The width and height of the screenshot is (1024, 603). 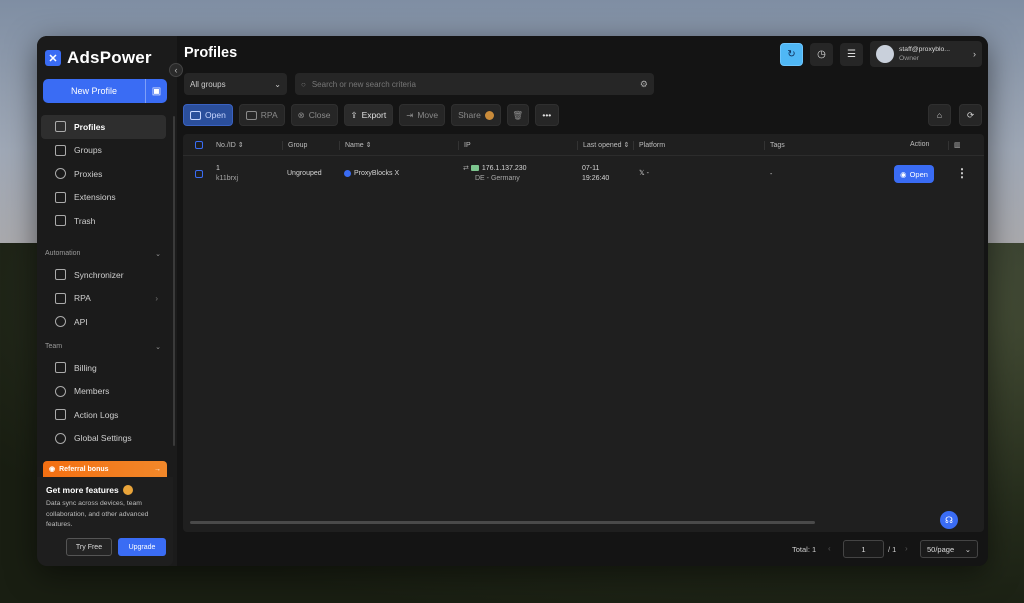 I want to click on sync-icon: ↻, so click(x=791, y=54).